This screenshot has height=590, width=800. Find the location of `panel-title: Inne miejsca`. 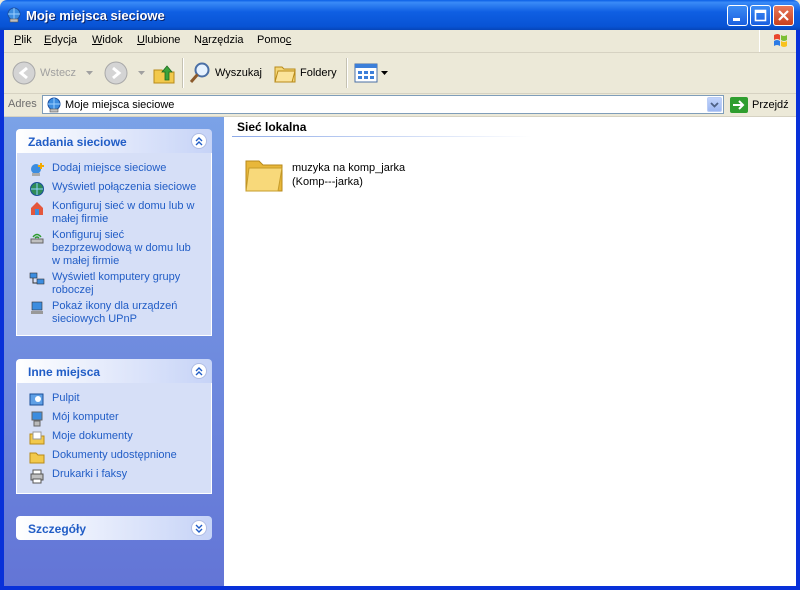

panel-title: Inne miejsca is located at coordinates (64, 372).